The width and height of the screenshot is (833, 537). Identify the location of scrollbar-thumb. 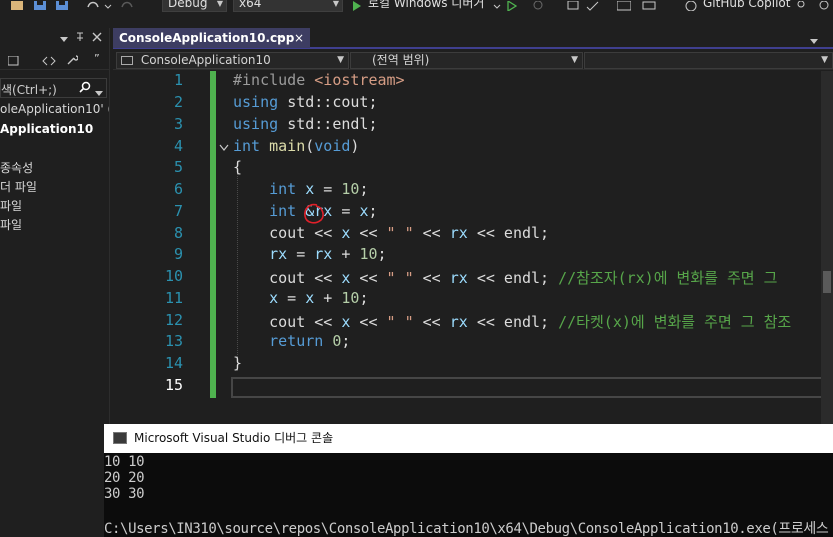
(827, 282).